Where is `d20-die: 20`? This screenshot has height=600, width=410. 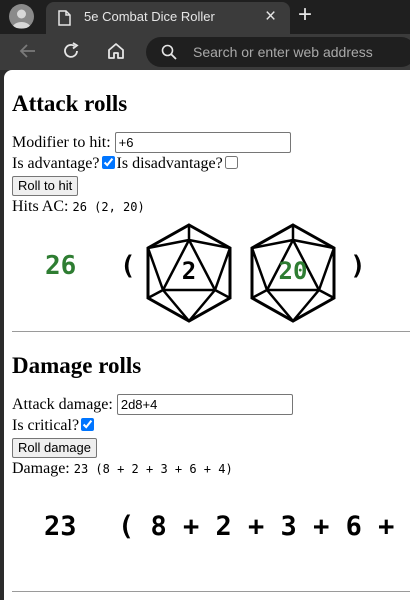 d20-die: 20 is located at coordinates (293, 273).